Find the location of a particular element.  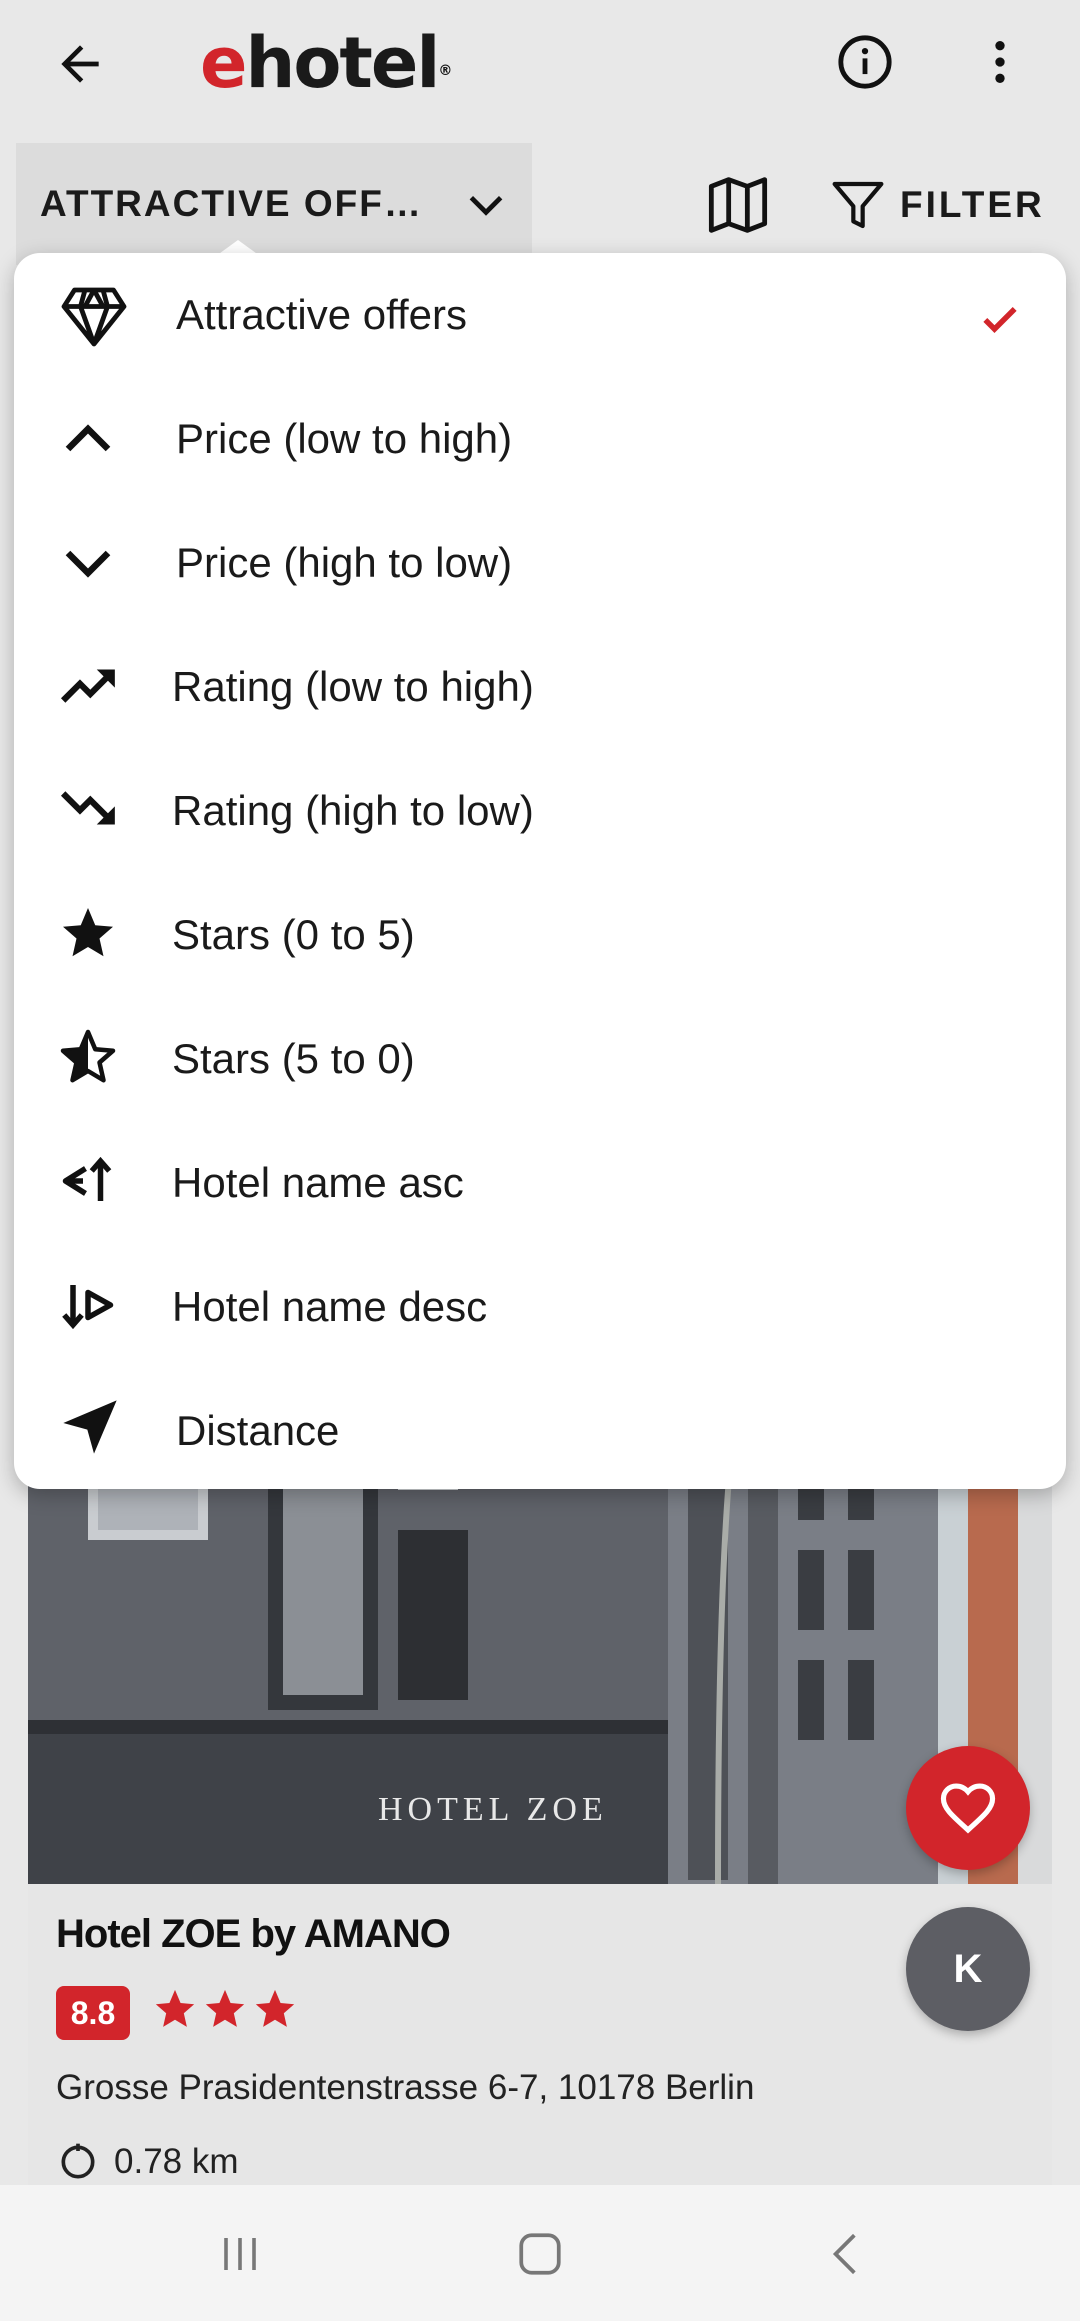

heart-outline-icon is located at coordinates (968, 1808).